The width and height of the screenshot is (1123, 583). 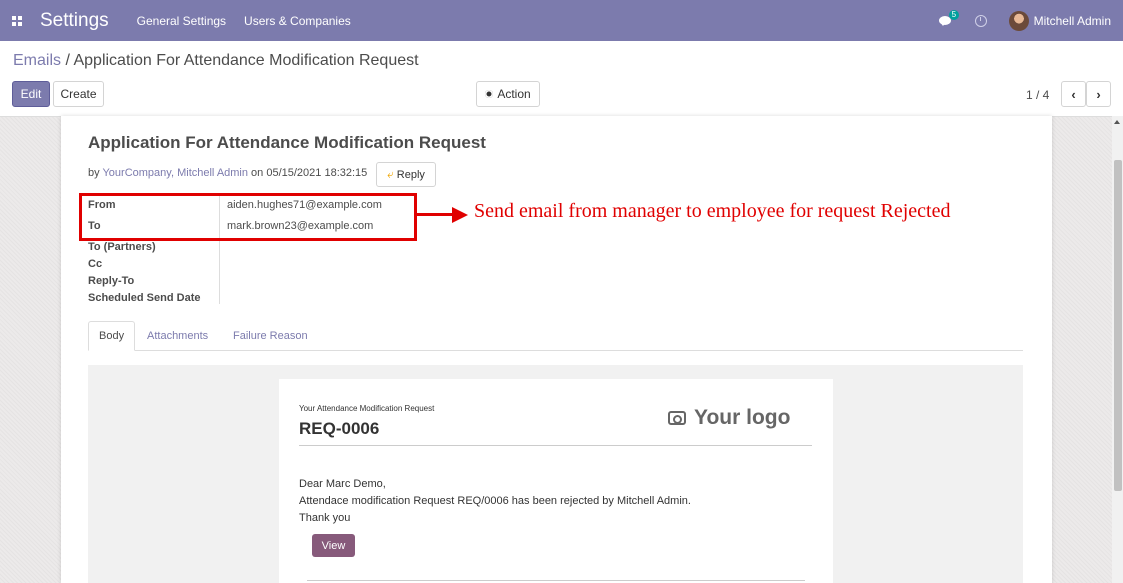 I want to click on label-cc: Cc, so click(x=95, y=264).